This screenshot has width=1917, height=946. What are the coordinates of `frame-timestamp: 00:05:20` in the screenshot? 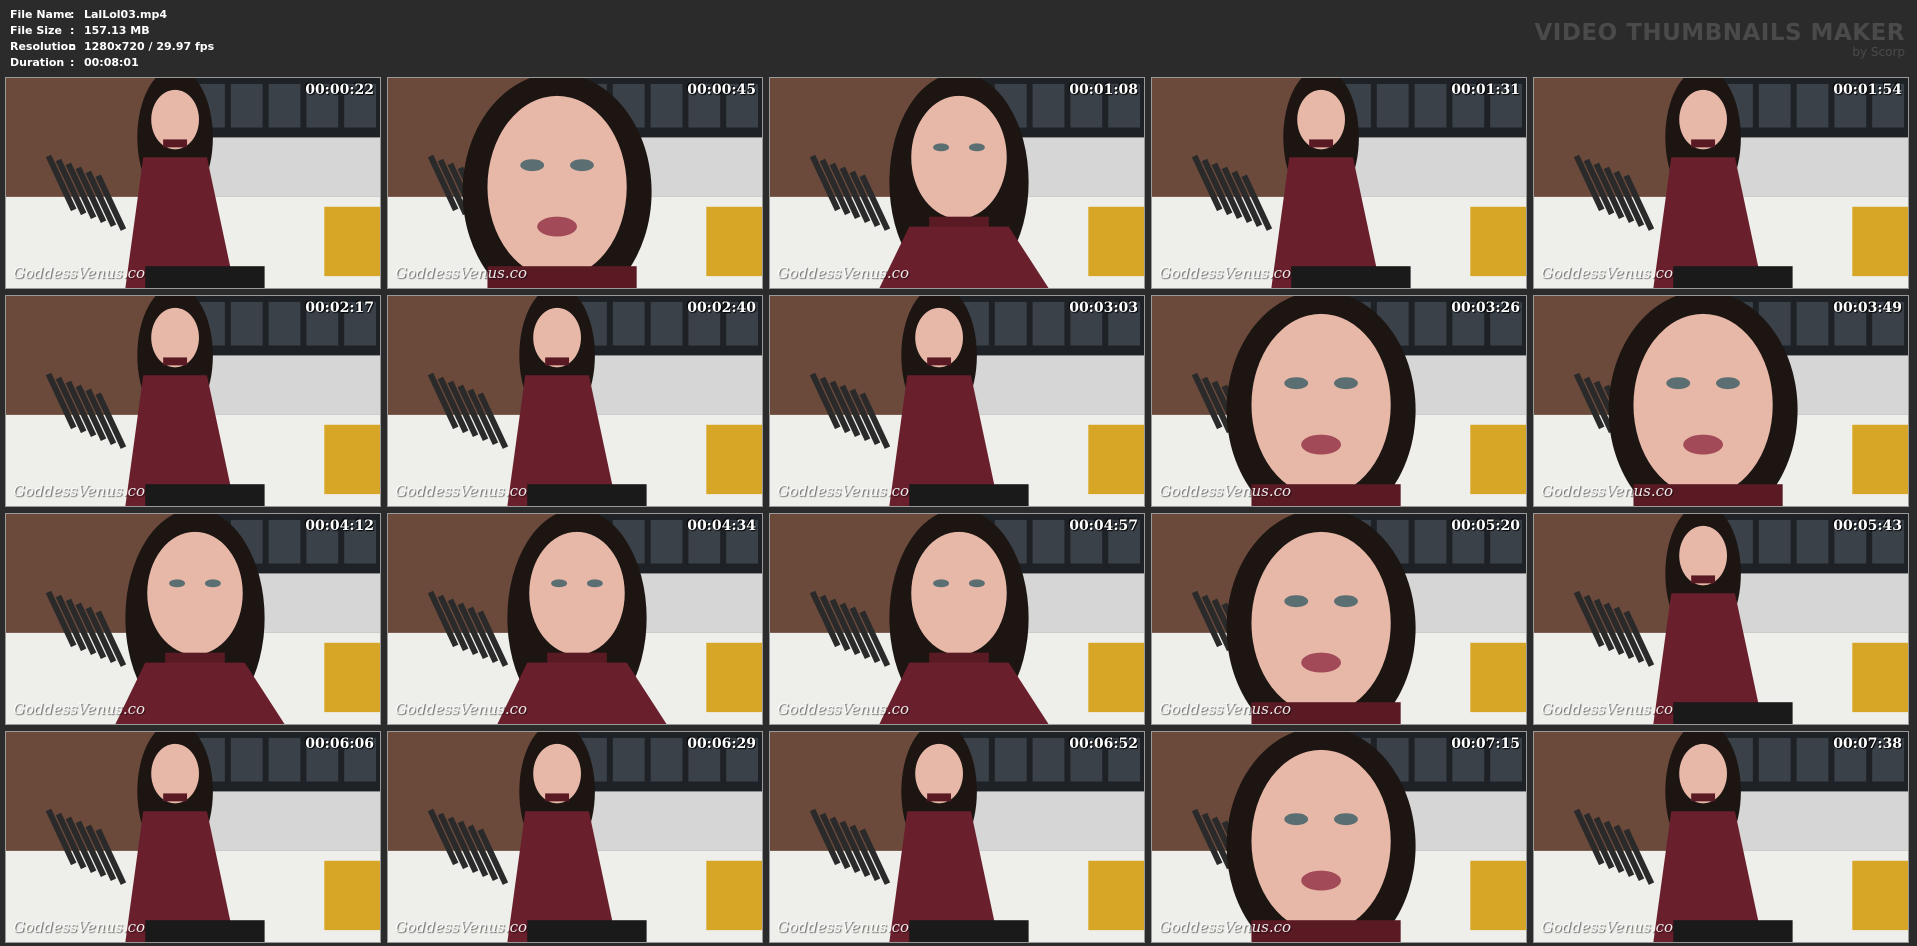 It's located at (1485, 526).